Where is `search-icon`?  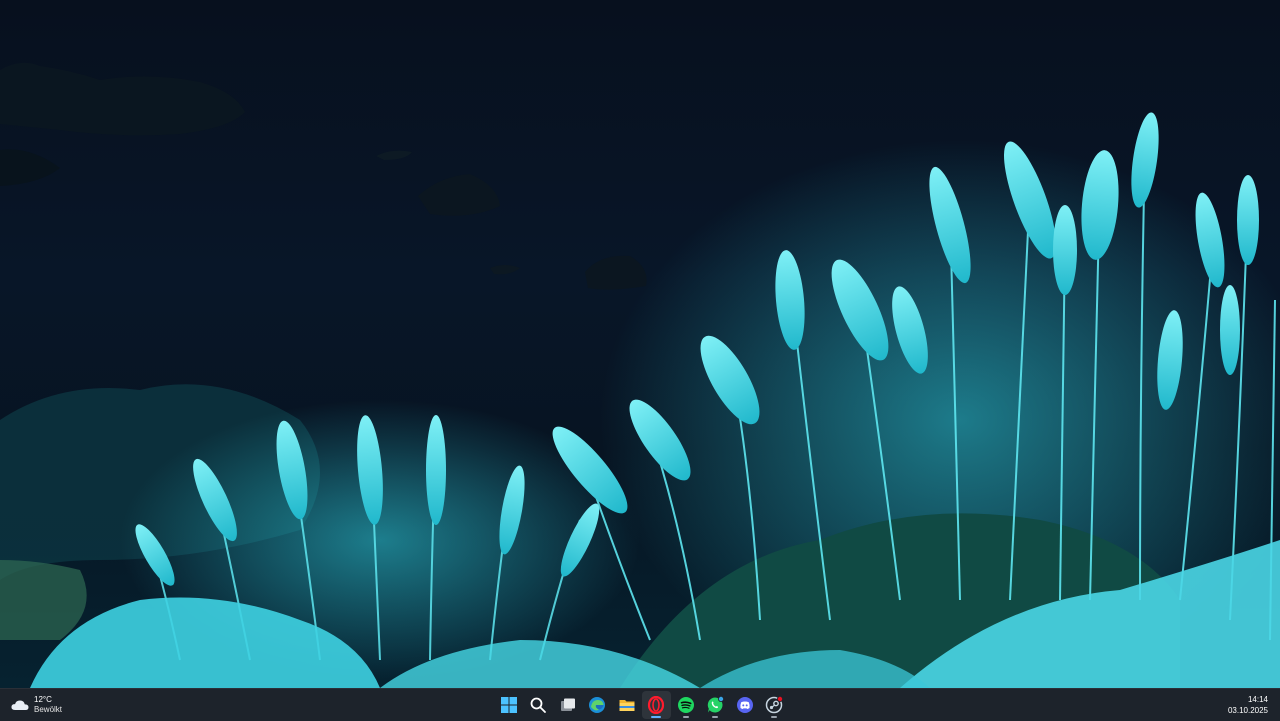 search-icon is located at coordinates (538, 705).